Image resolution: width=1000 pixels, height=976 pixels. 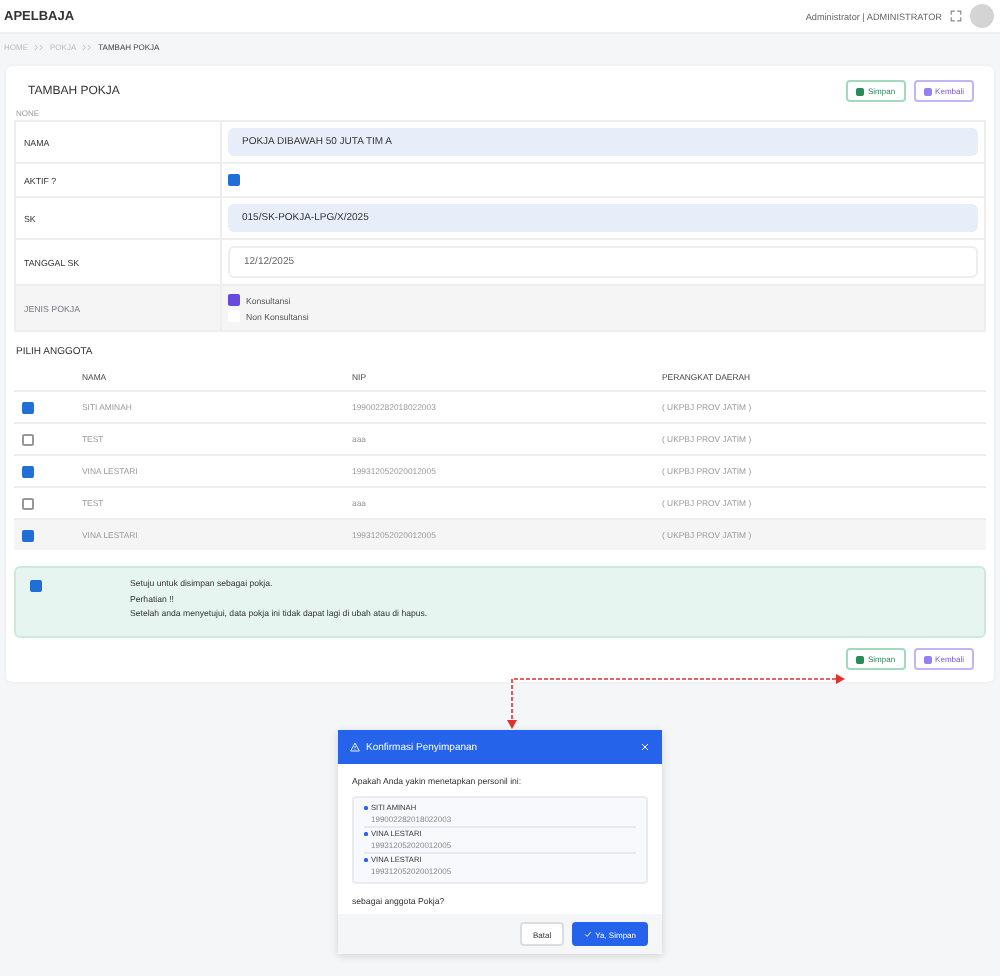 What do you see at coordinates (587, 934) in the screenshot?
I see `check-icon` at bounding box center [587, 934].